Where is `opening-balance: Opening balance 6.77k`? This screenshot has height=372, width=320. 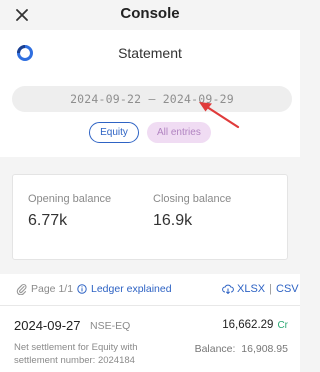
opening-balance: Opening balance 6.77k is located at coordinates (69, 211).